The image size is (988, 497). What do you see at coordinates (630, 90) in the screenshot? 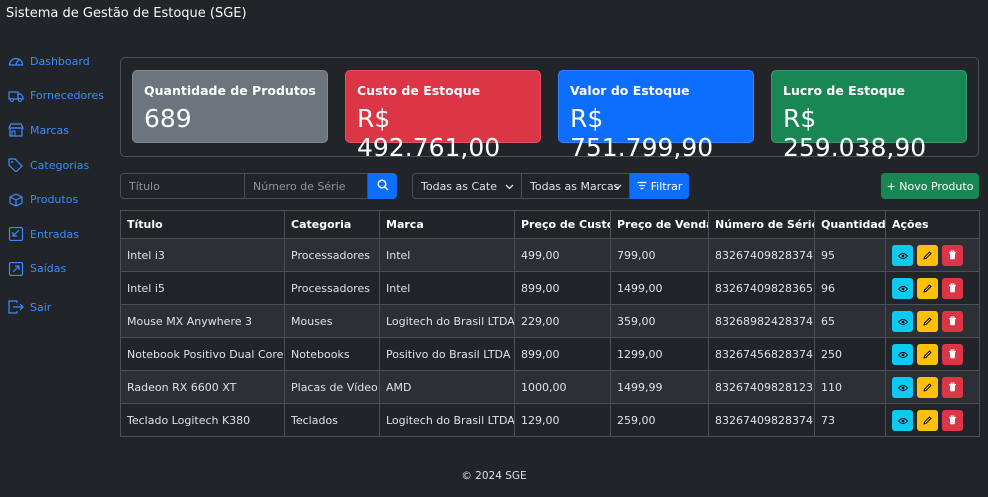
I see `metric-title: Valor do Estoque` at bounding box center [630, 90].